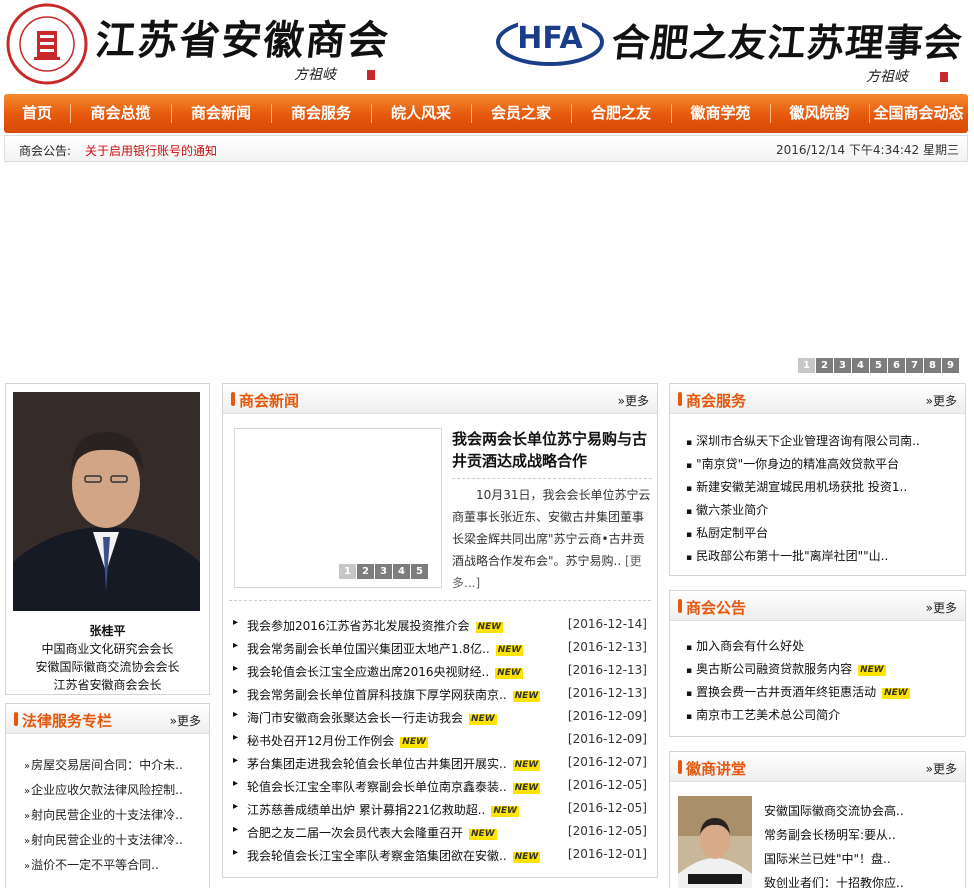 Image resolution: width=974 pixels, height=888 pixels. I want to click on legal-more-link: »更多, so click(185, 720).